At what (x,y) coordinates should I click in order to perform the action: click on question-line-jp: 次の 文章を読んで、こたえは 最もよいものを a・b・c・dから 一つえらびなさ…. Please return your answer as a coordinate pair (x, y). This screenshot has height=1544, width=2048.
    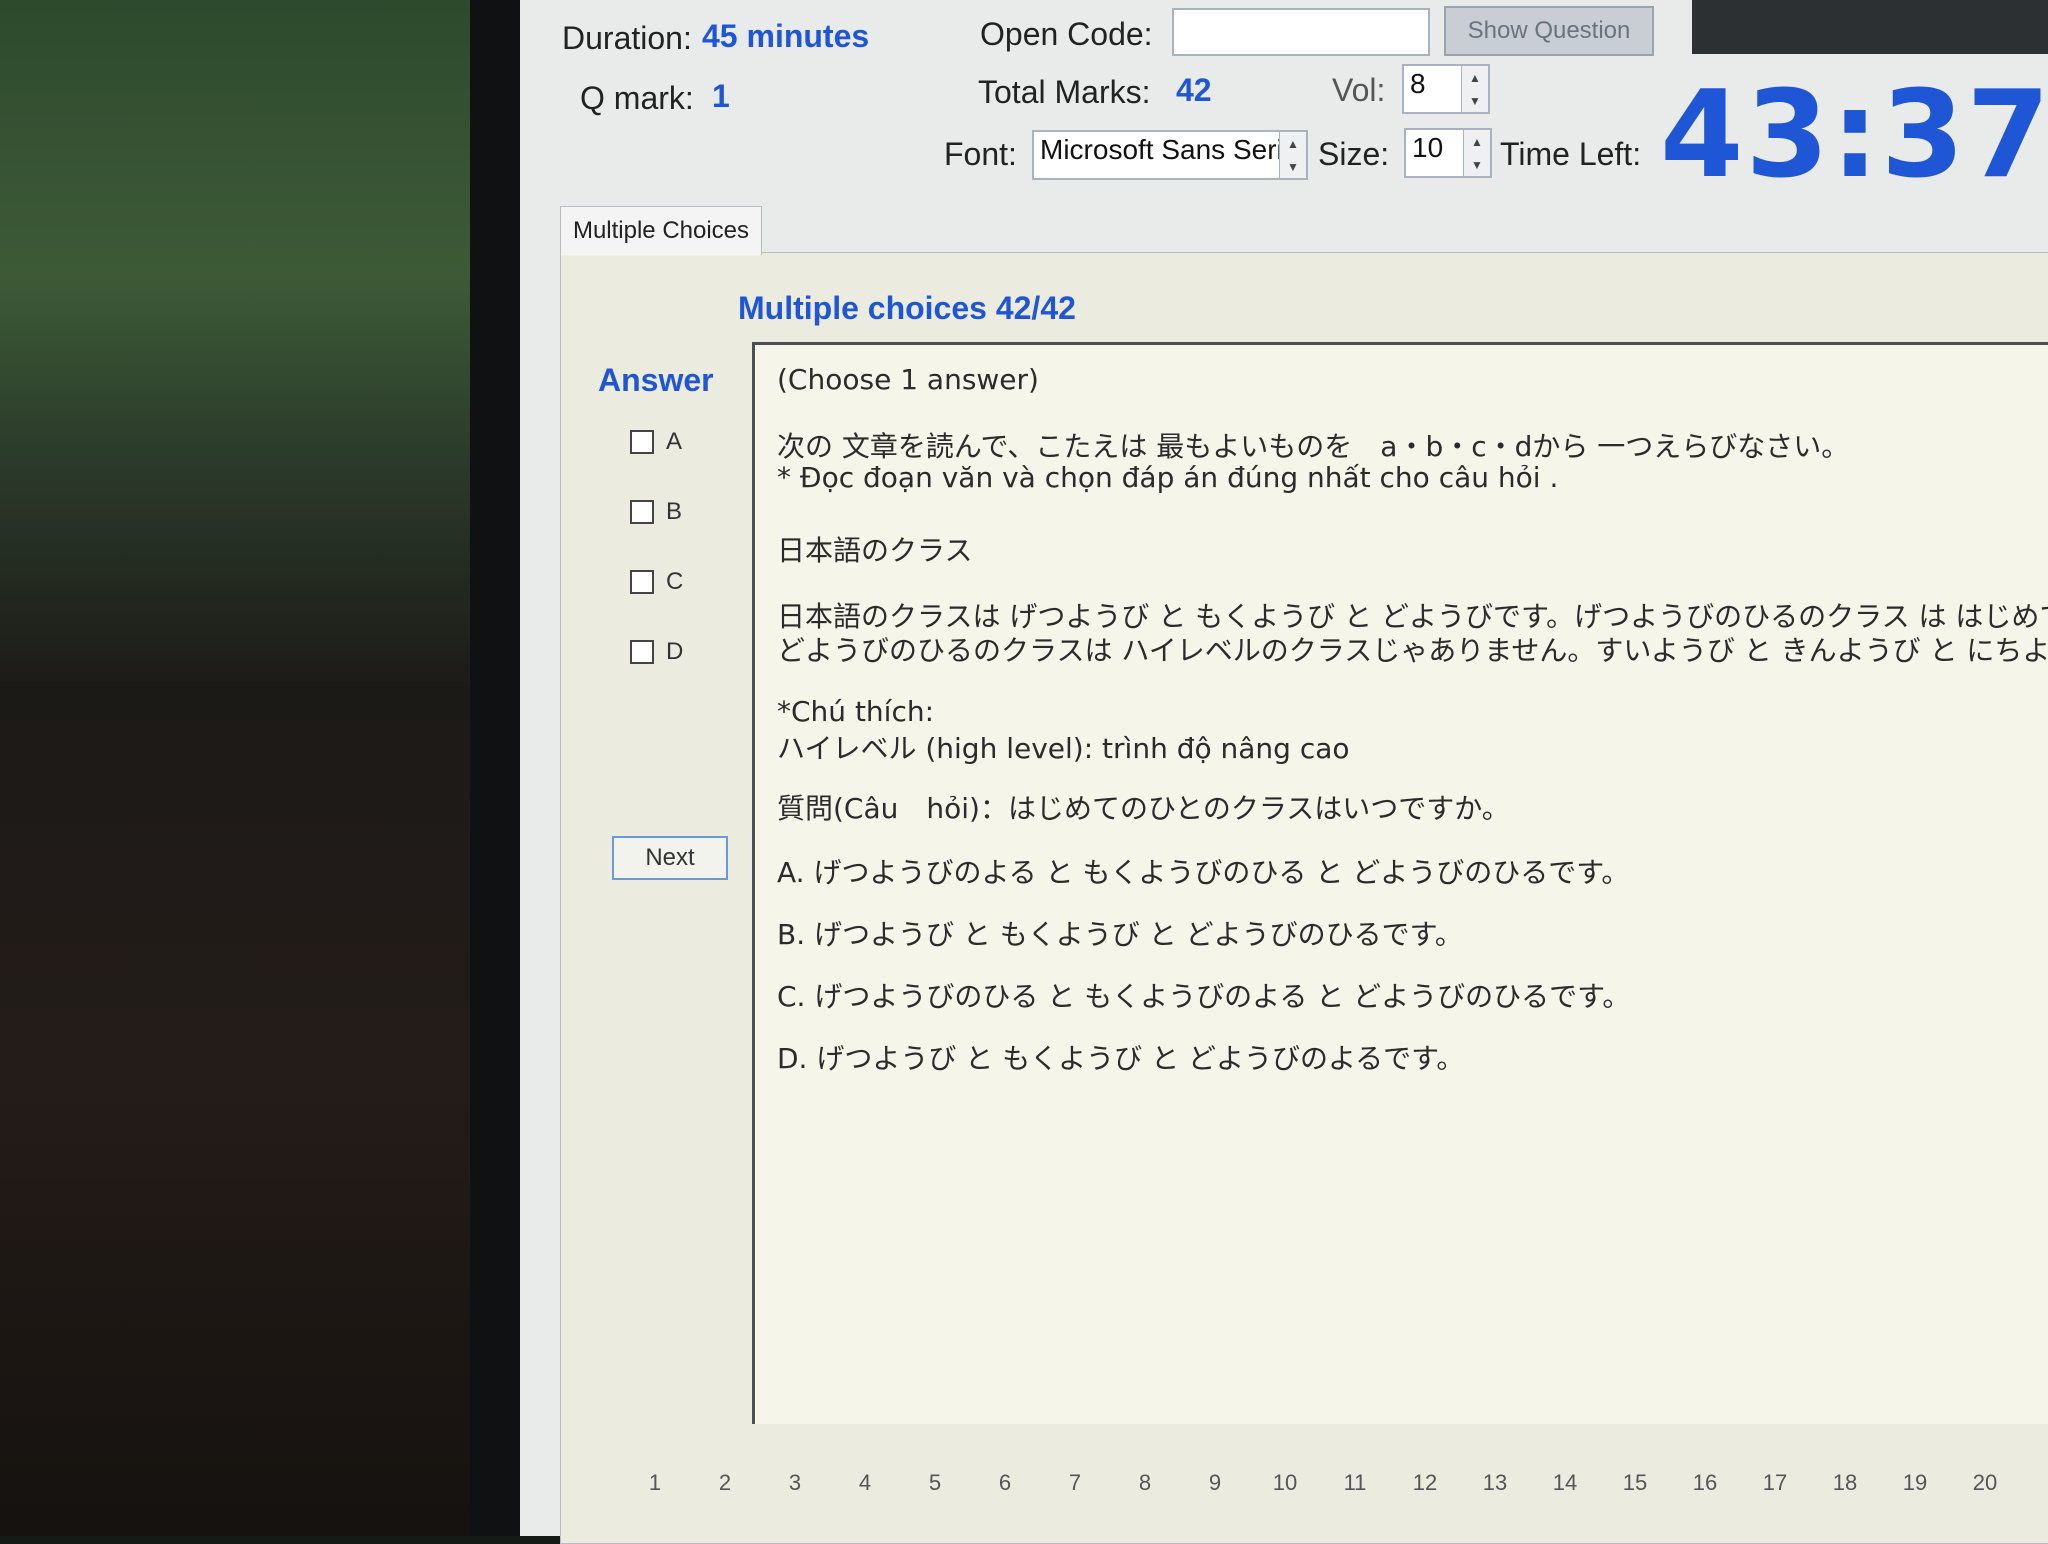
    Looking at the image, I should click on (1313, 446).